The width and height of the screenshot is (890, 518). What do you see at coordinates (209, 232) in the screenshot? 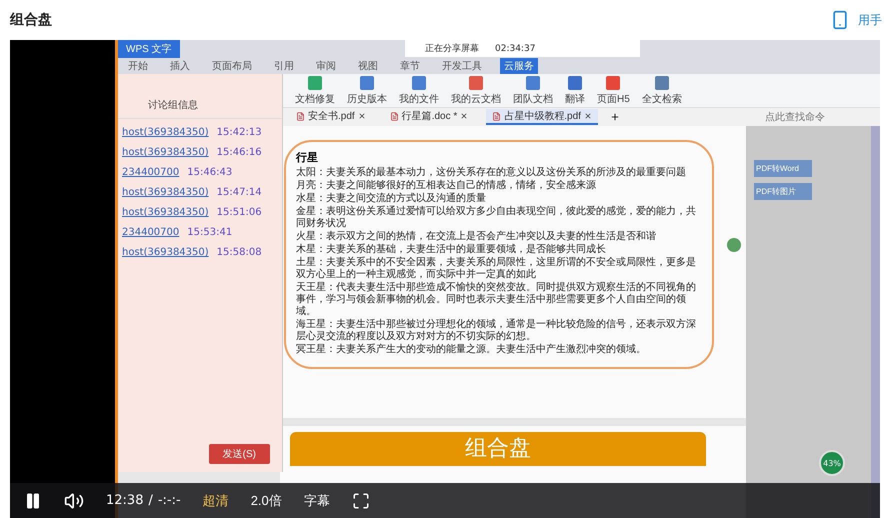
I see `message-time: 15:53:41` at bounding box center [209, 232].